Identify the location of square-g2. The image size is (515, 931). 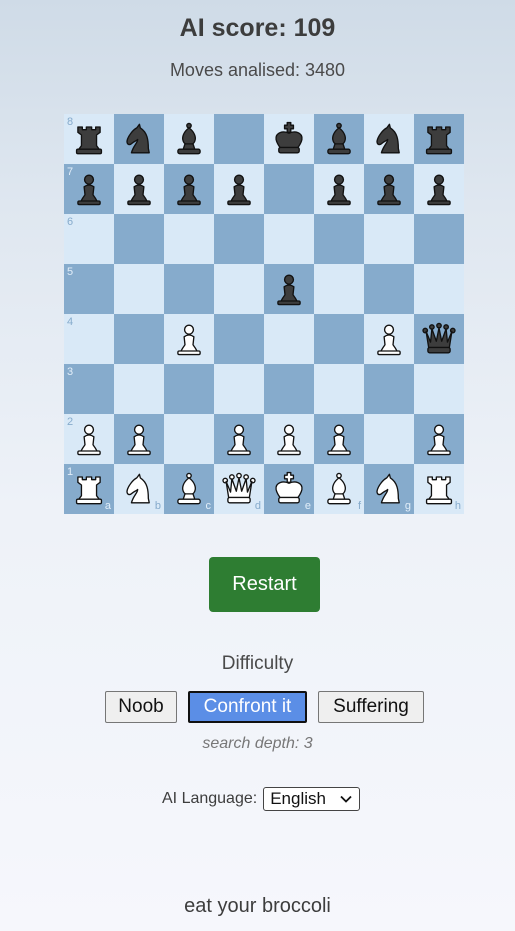
(389, 439).